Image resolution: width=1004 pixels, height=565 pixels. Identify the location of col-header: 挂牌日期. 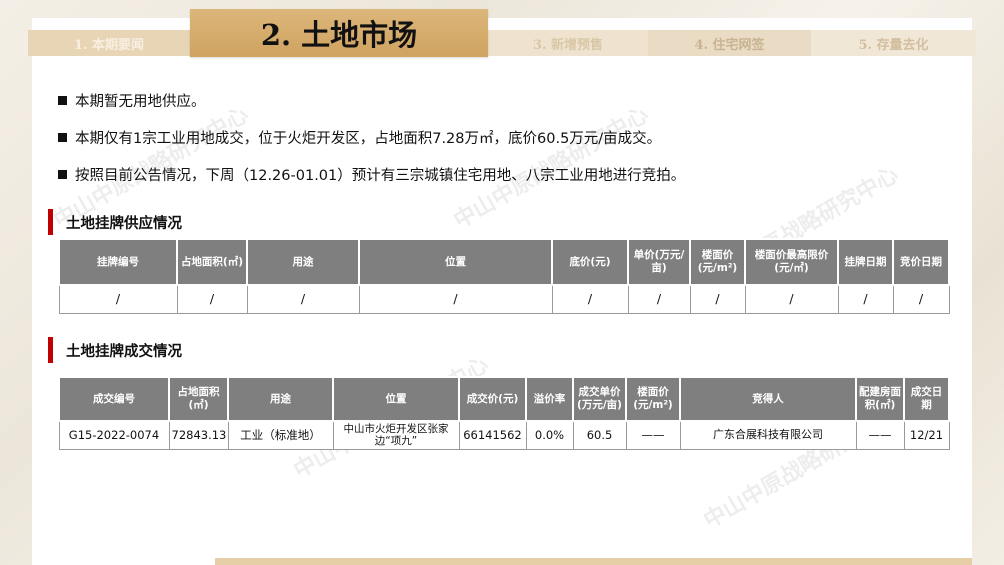
(865, 262).